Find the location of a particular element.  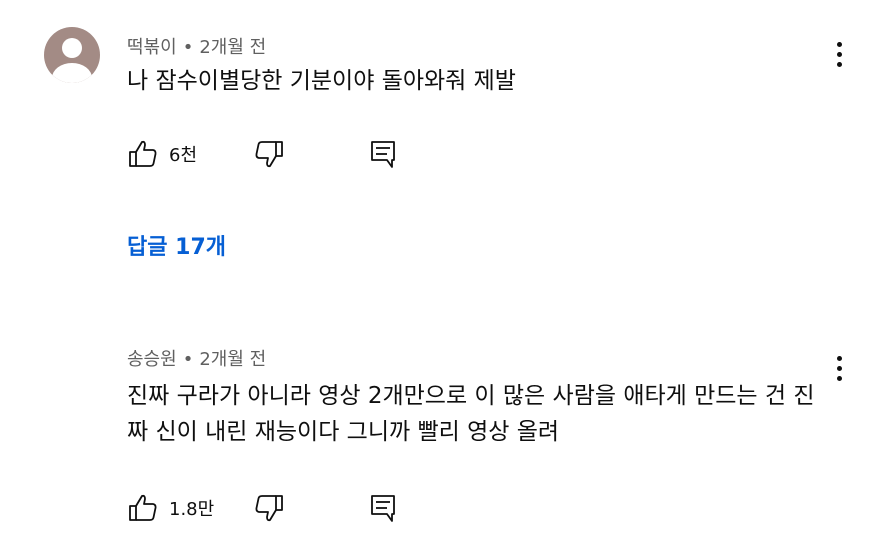

avatar-head-shape is located at coordinates (72, 48).